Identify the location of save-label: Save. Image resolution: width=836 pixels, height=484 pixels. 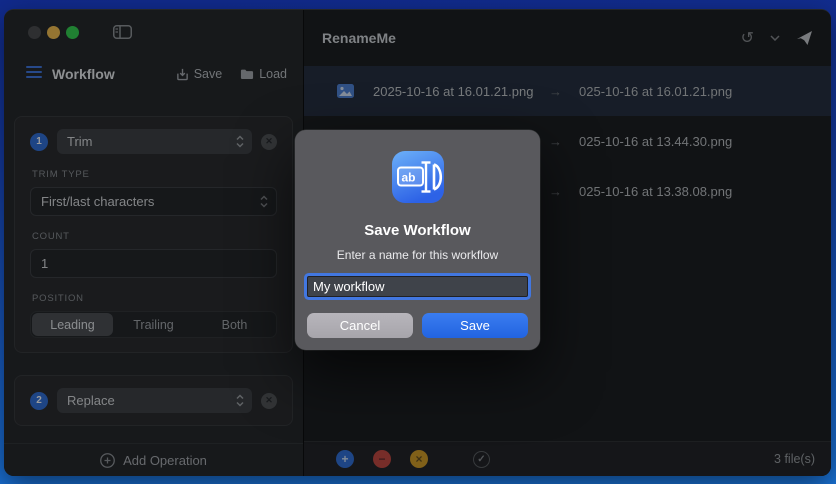
(208, 74).